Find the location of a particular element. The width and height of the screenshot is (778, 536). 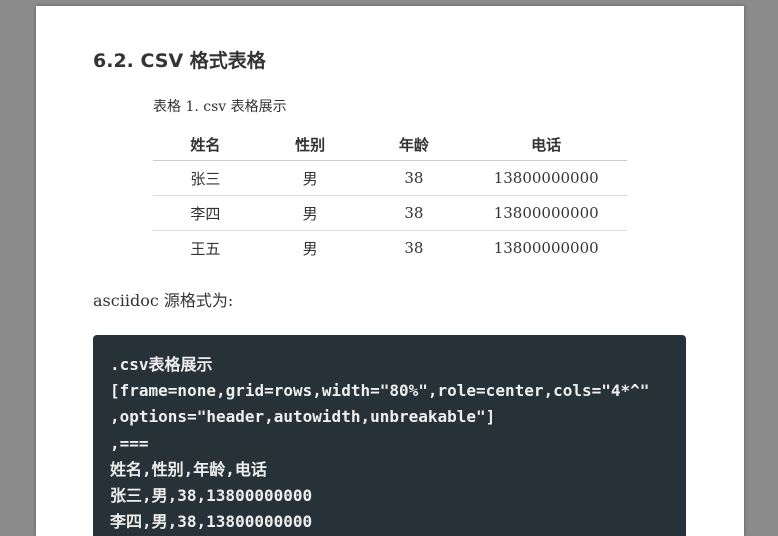

table-cell: 王五 is located at coordinates (205, 248).